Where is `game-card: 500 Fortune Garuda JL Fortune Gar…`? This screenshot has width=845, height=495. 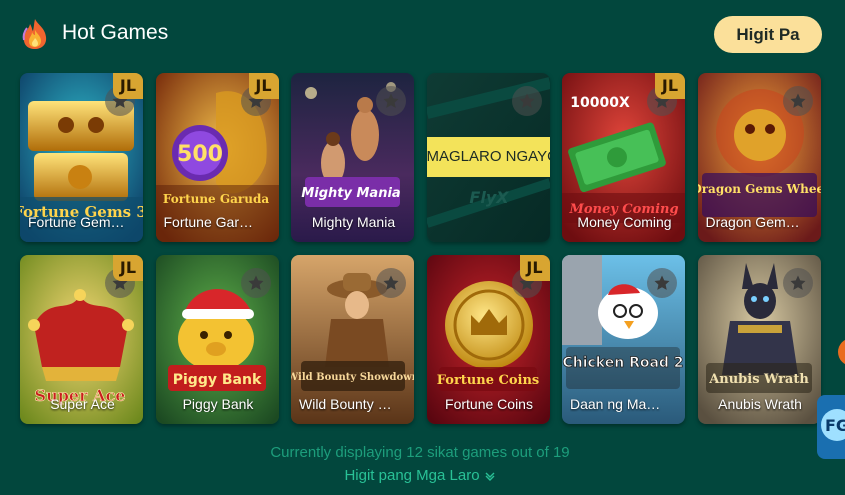
game-card: 500 Fortune Garuda JL Fortune Gar… is located at coordinates (217, 157).